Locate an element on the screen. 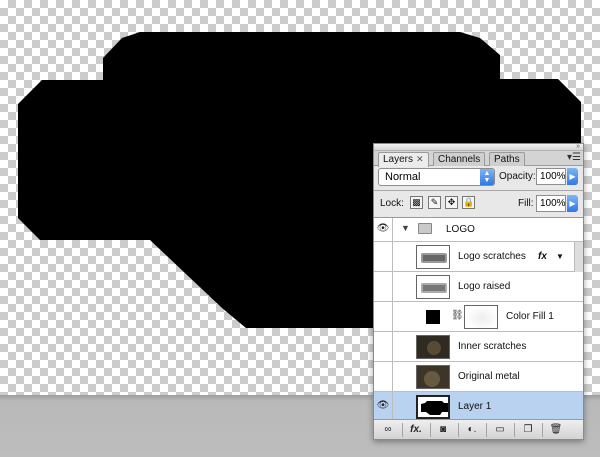 The image size is (600, 457). disclosure-triangle-icon: ▼ is located at coordinates (405, 228).